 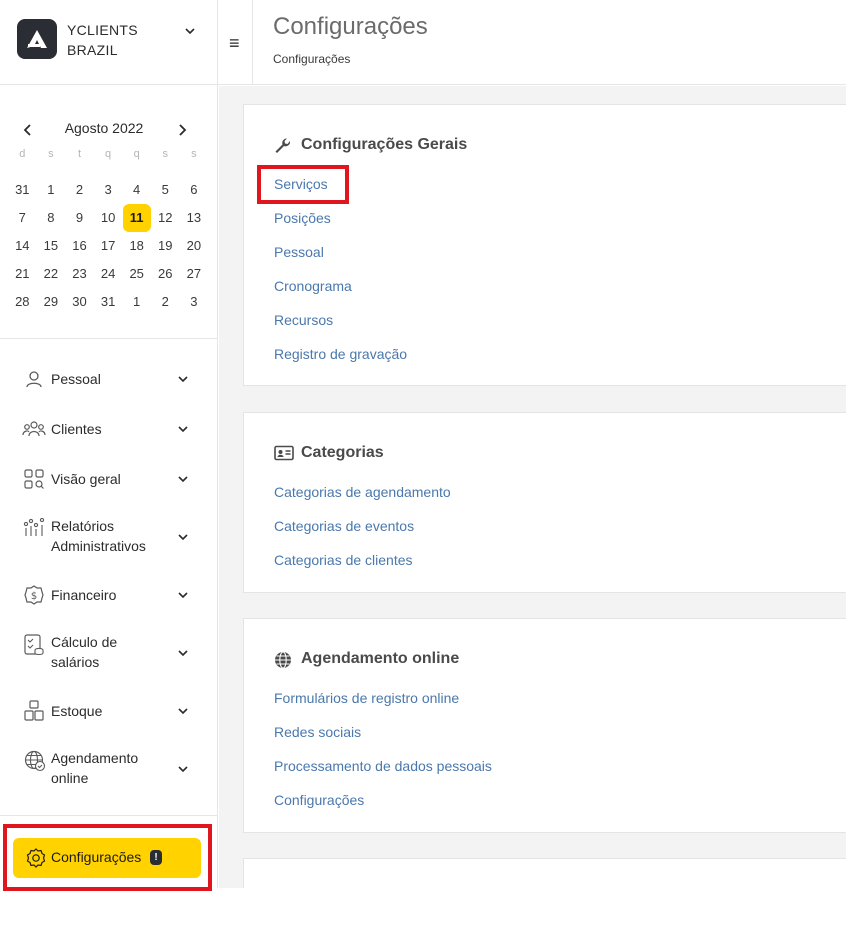 I want to click on calendar-day-selected: 11, so click(x=136, y=218).